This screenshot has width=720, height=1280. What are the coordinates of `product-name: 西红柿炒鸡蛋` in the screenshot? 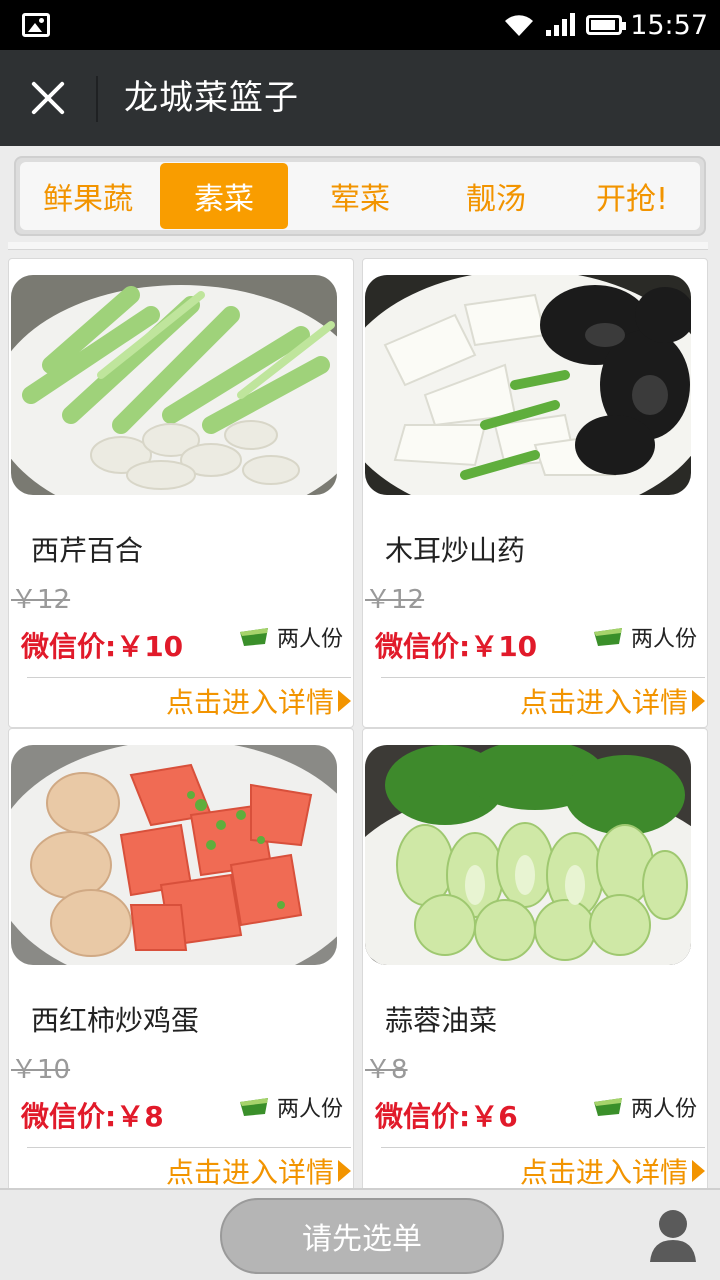 It's located at (115, 1020).